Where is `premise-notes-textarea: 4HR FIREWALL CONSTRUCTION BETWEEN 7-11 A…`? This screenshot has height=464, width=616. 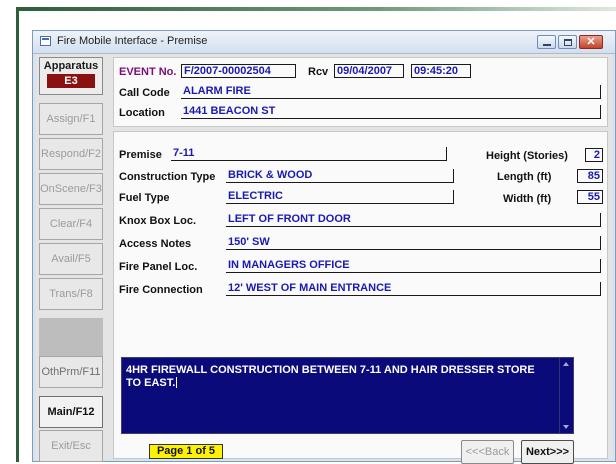
premise-notes-textarea: 4HR FIREWALL CONSTRUCTION BETWEEN 7-11 A… is located at coordinates (347, 395).